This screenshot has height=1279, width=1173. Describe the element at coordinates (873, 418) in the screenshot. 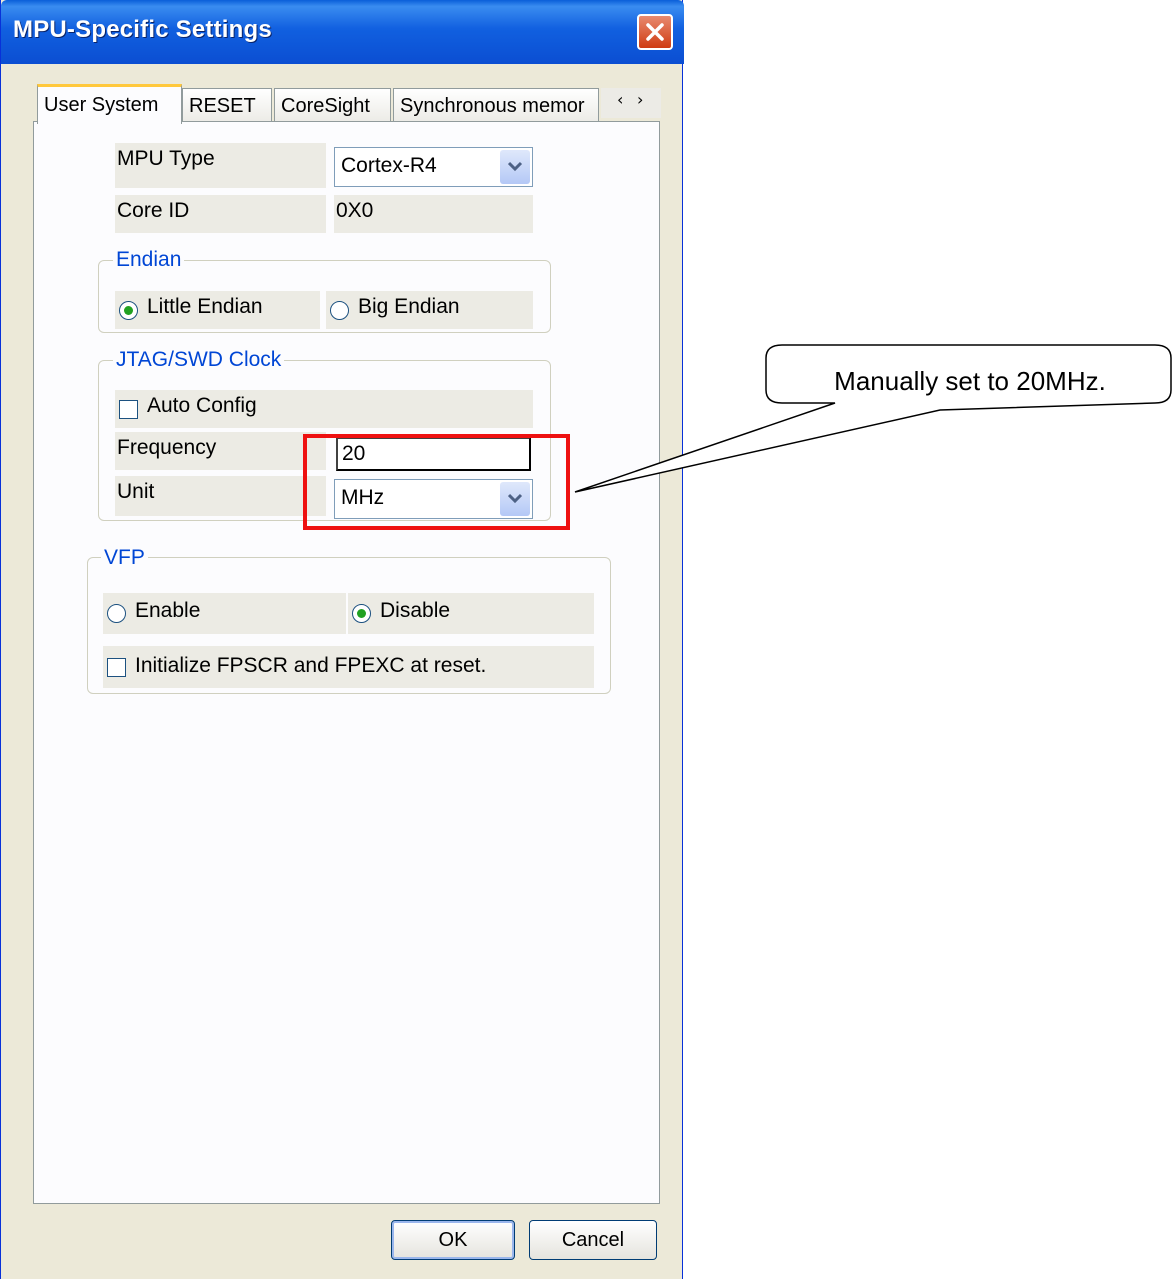

I see `callout-shape` at that location.